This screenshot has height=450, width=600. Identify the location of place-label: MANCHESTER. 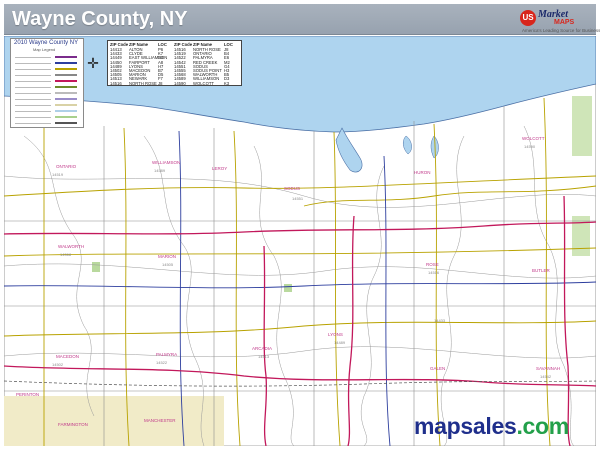
(160, 420).